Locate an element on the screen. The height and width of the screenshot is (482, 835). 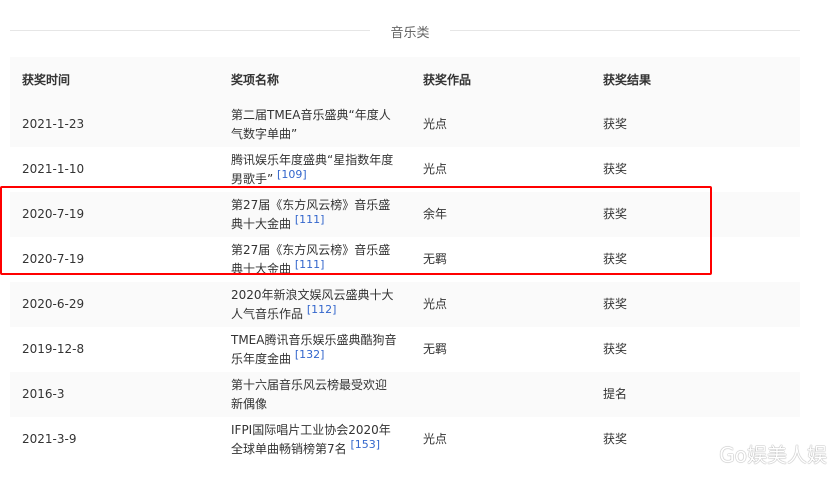
table-row: 2021-1-23 第二届TMEA音乐盛典“年度人气数字单曲” 光点 获奖 is located at coordinates (405, 124).